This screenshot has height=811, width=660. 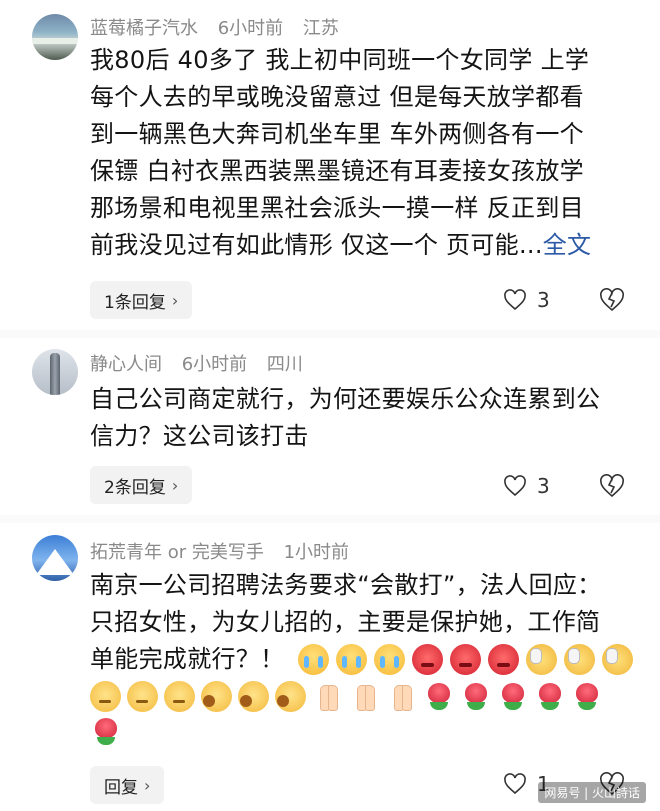 What do you see at coordinates (144, 28) in the screenshot?
I see `username: 蓝莓橘子汽水` at bounding box center [144, 28].